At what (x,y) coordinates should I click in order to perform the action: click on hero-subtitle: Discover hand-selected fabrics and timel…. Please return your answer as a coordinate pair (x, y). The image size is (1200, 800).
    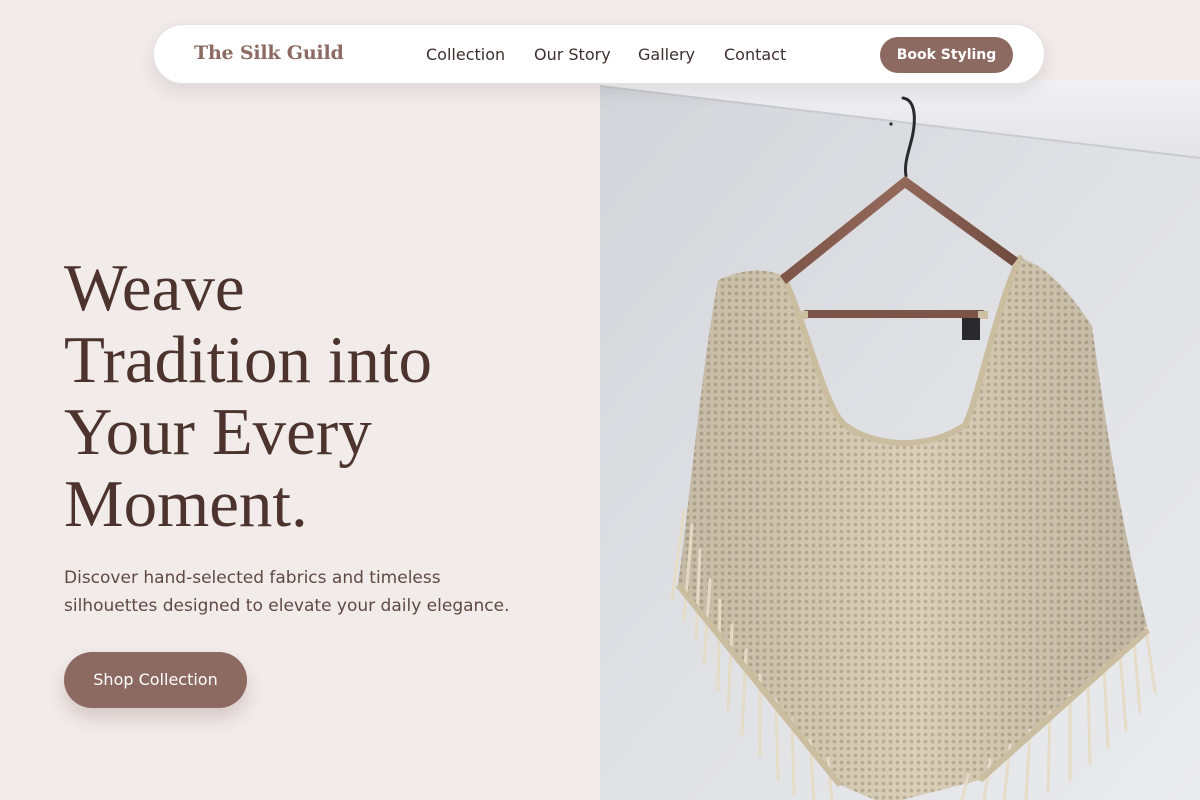
    Looking at the image, I should click on (314, 592).